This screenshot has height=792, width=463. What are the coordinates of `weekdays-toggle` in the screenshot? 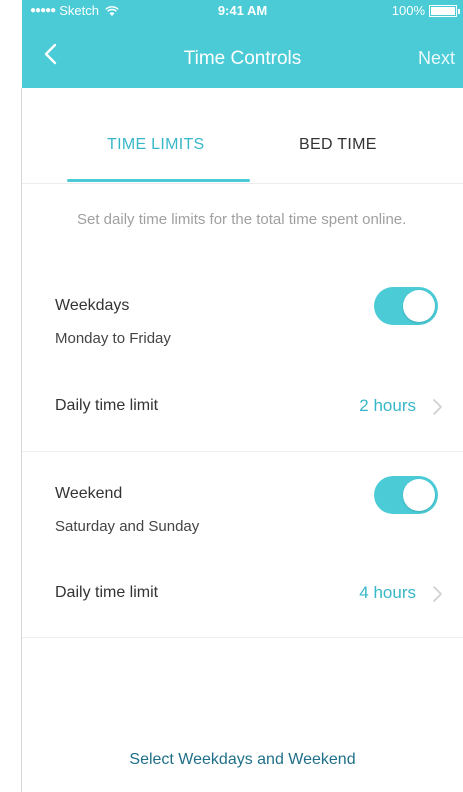 It's located at (406, 306).